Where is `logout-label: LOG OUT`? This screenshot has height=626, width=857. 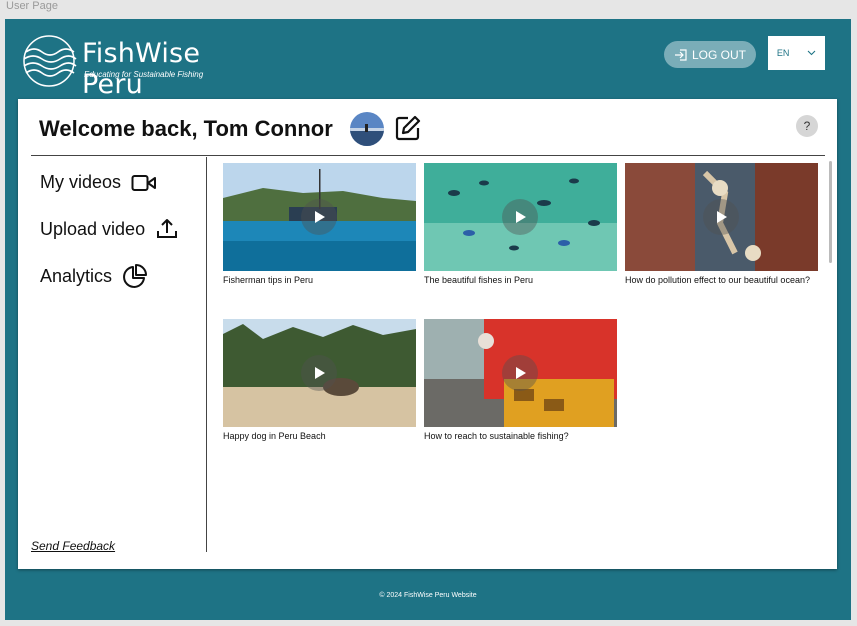 logout-label: LOG OUT is located at coordinates (718, 54).